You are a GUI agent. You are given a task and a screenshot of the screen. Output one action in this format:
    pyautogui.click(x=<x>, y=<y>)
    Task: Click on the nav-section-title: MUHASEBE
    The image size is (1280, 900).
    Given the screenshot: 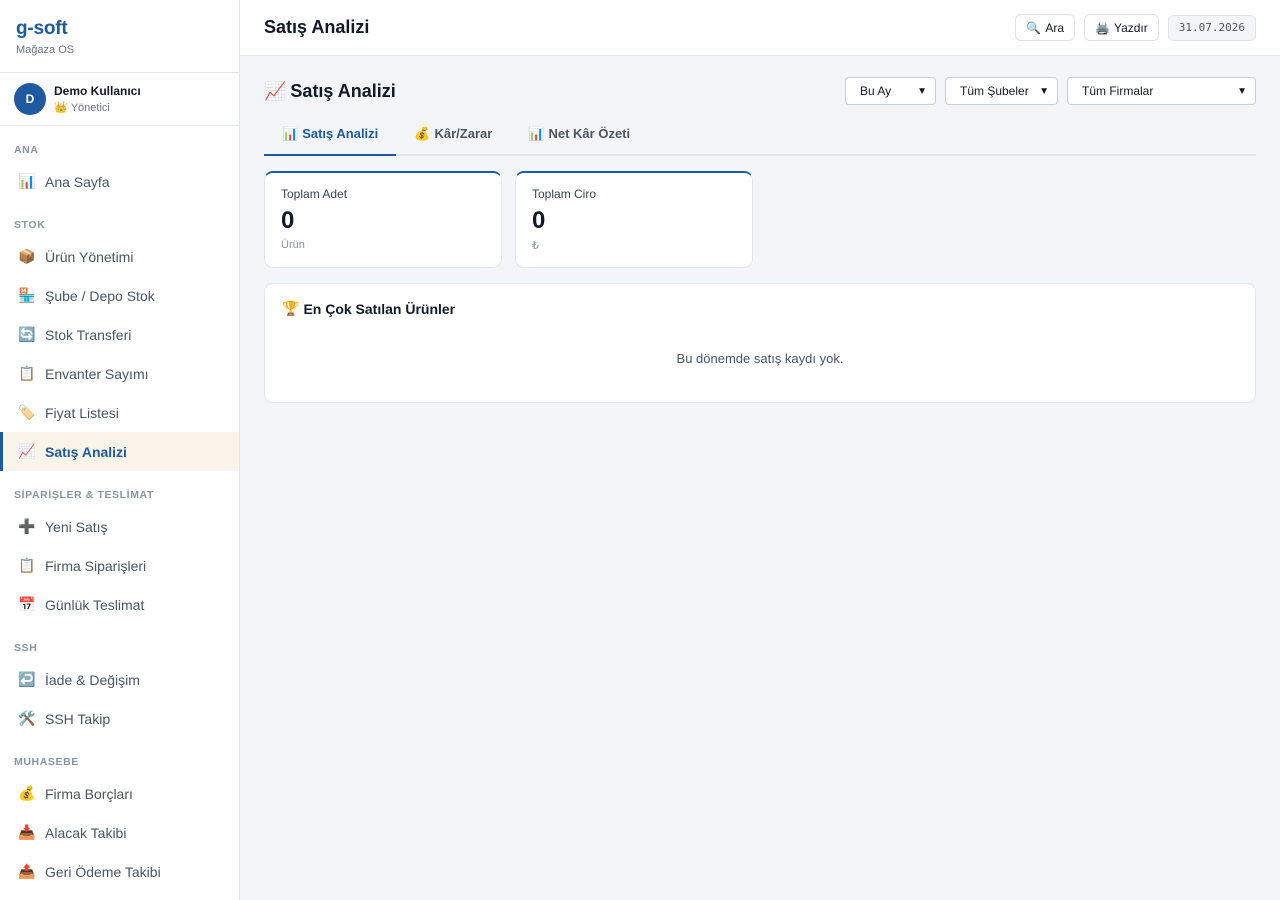 What is the action you would take?
    pyautogui.click(x=46, y=762)
    